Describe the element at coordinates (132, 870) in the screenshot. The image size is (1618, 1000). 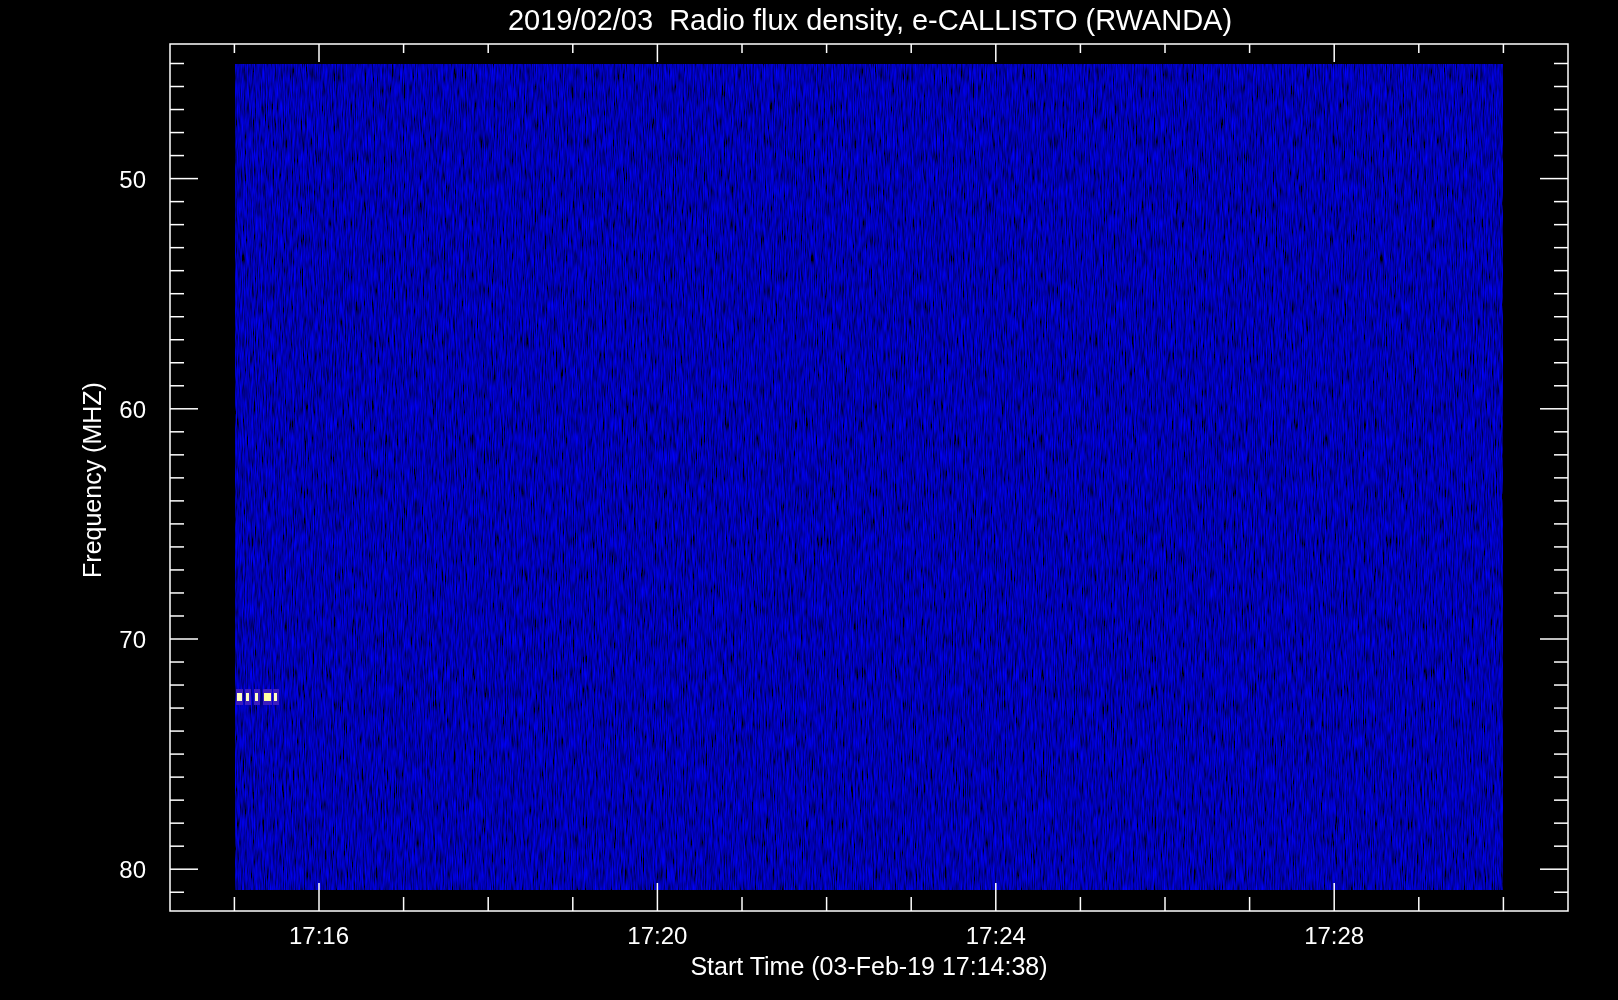
I see `y-tick-label: 80` at that location.